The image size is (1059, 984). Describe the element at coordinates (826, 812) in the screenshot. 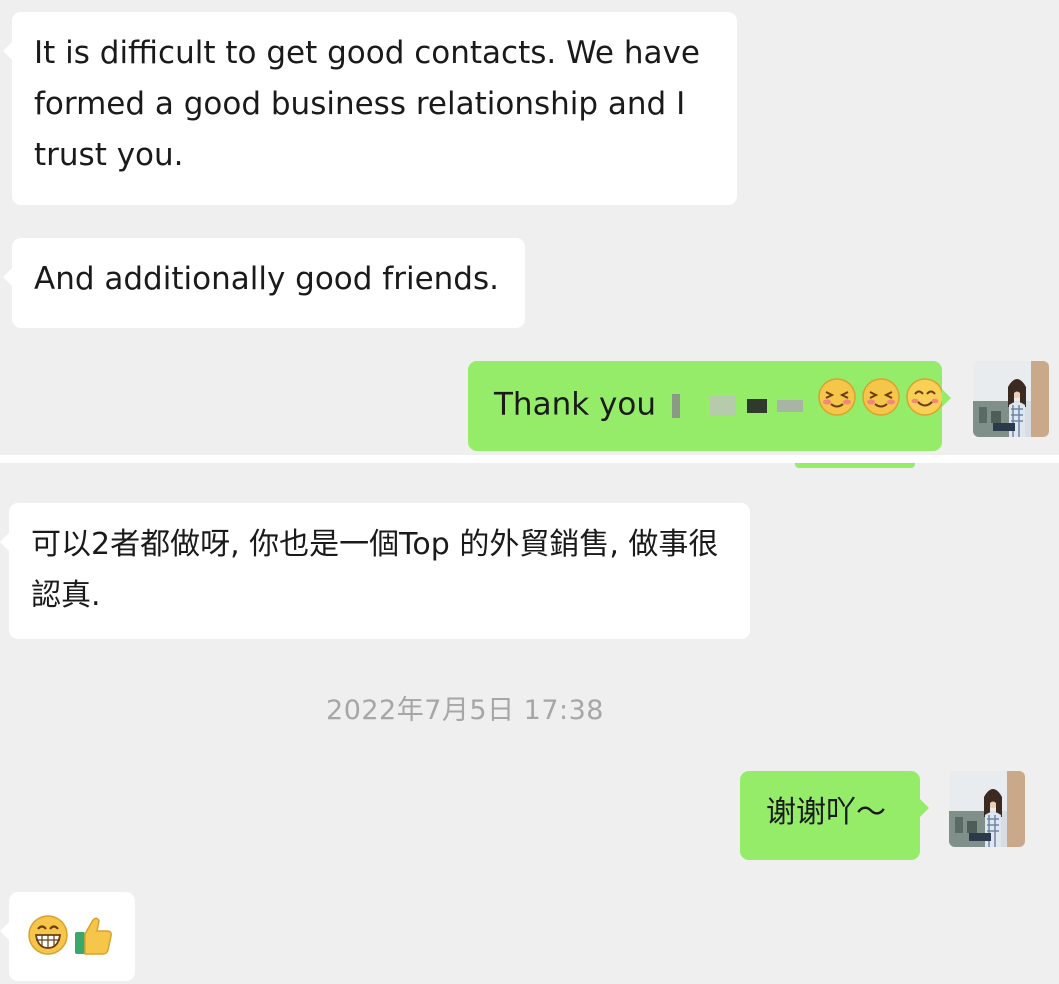

I see `message-text: 谢谢吖～` at that location.